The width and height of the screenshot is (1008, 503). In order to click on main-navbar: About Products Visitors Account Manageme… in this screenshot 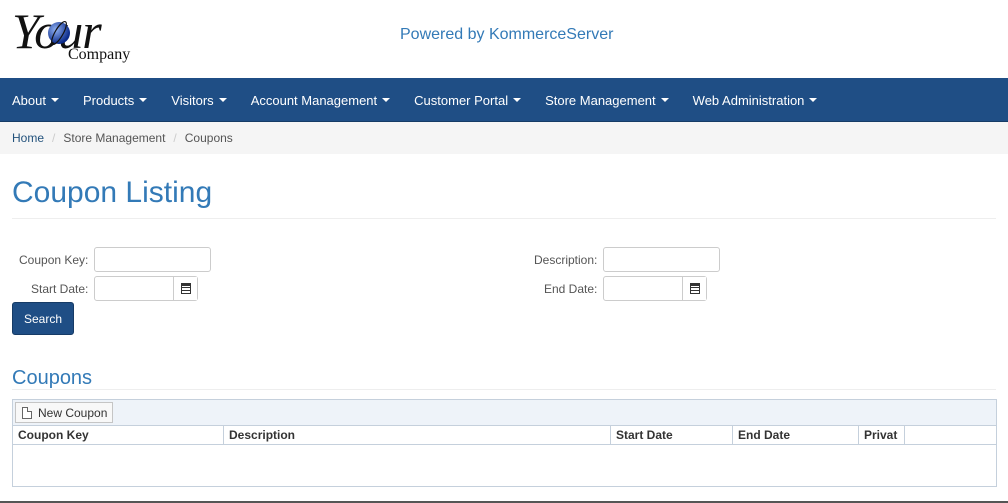, I will do `click(504, 100)`.